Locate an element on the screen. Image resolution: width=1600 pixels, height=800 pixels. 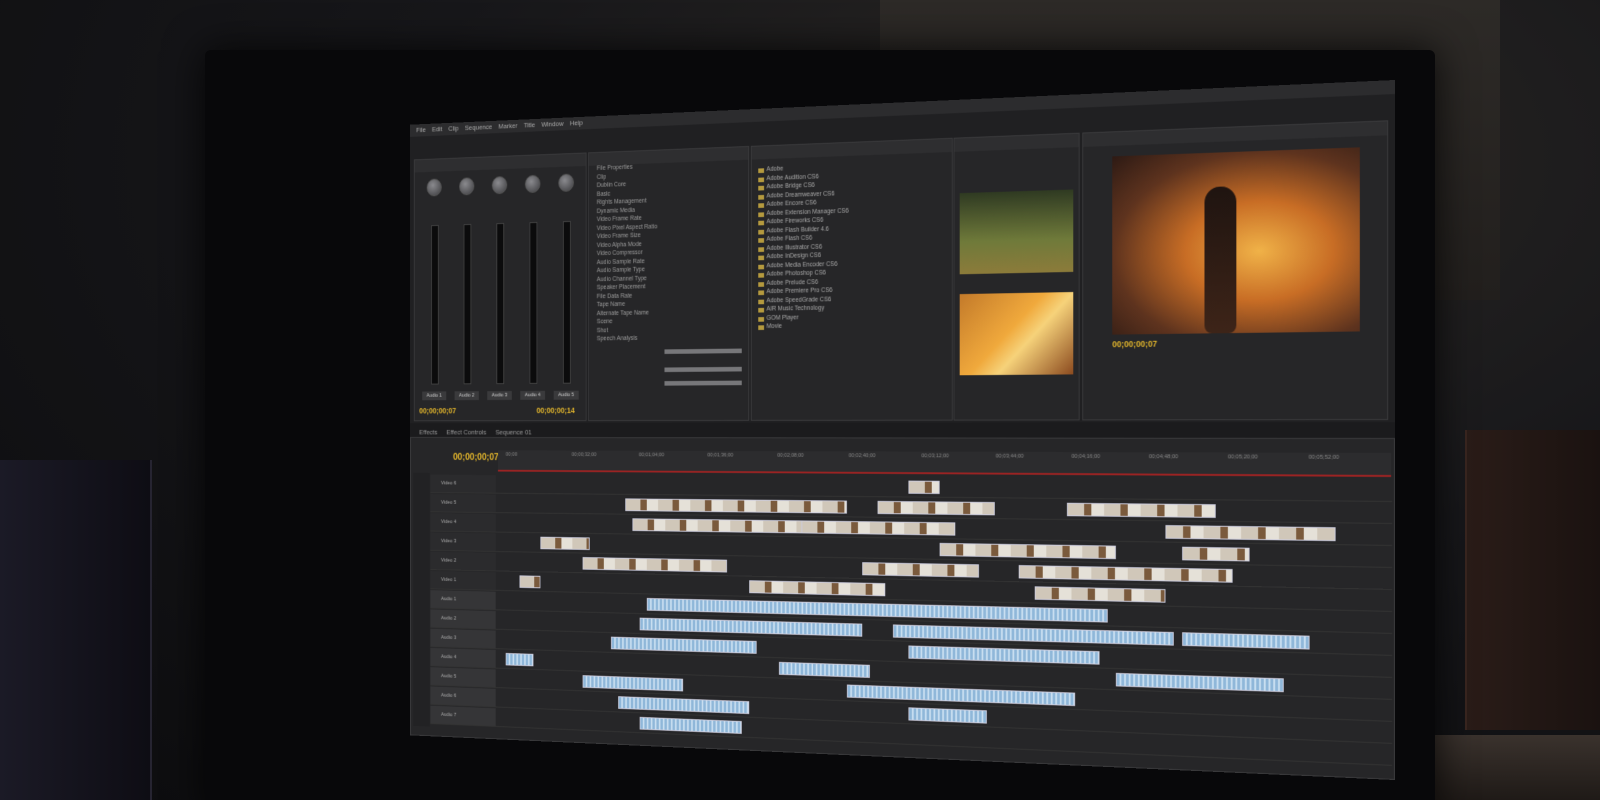
mixer-channel: Audio 5 is located at coordinates (566, 289).